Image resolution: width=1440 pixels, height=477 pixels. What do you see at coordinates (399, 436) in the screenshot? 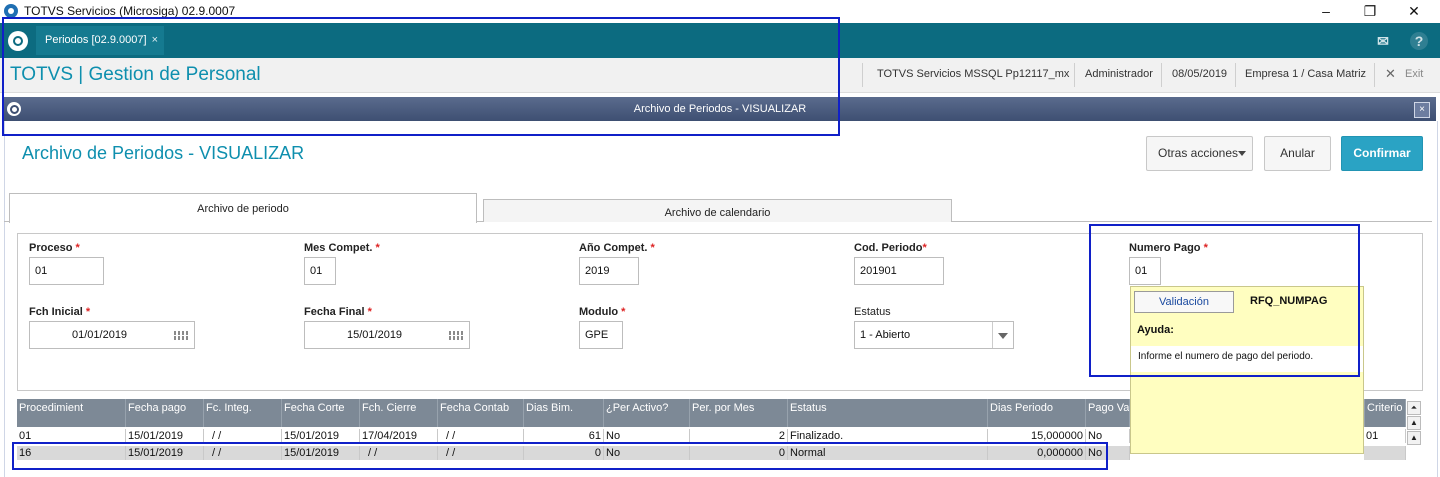
I see `table-cell: 17/04/2019` at bounding box center [399, 436].